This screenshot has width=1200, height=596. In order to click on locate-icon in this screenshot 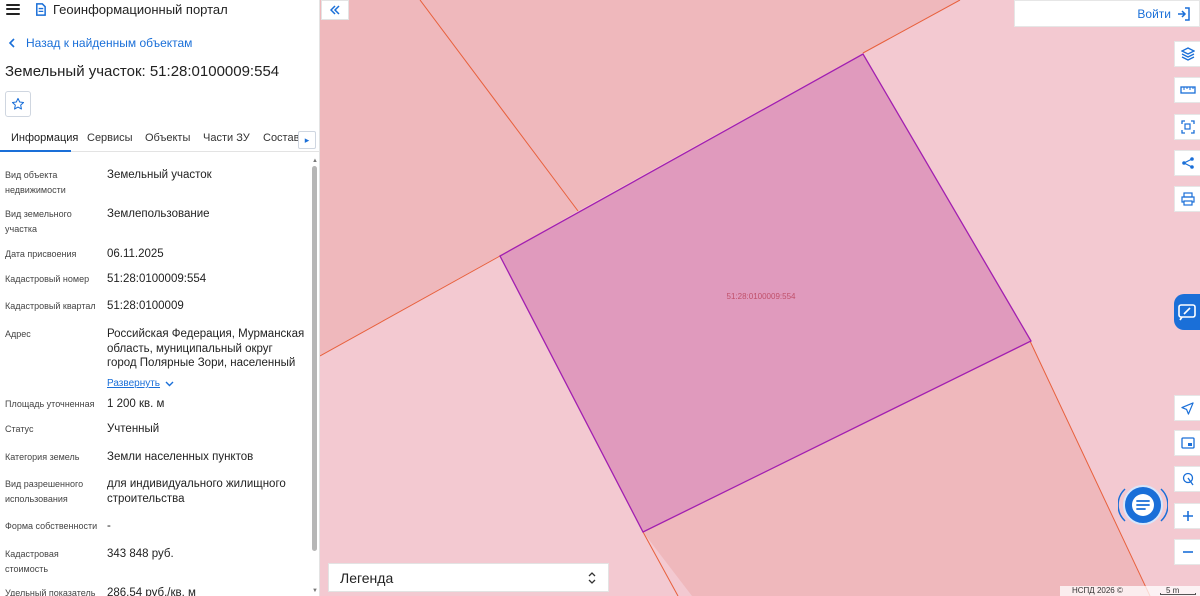, I will do `click(1188, 479)`.